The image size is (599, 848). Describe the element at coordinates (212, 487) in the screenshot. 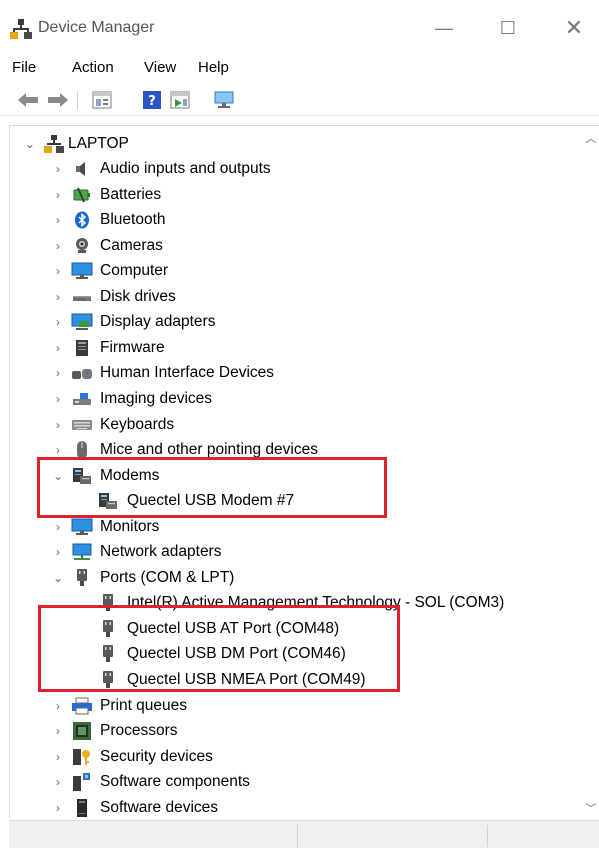

I see `highlight-modems-box` at that location.